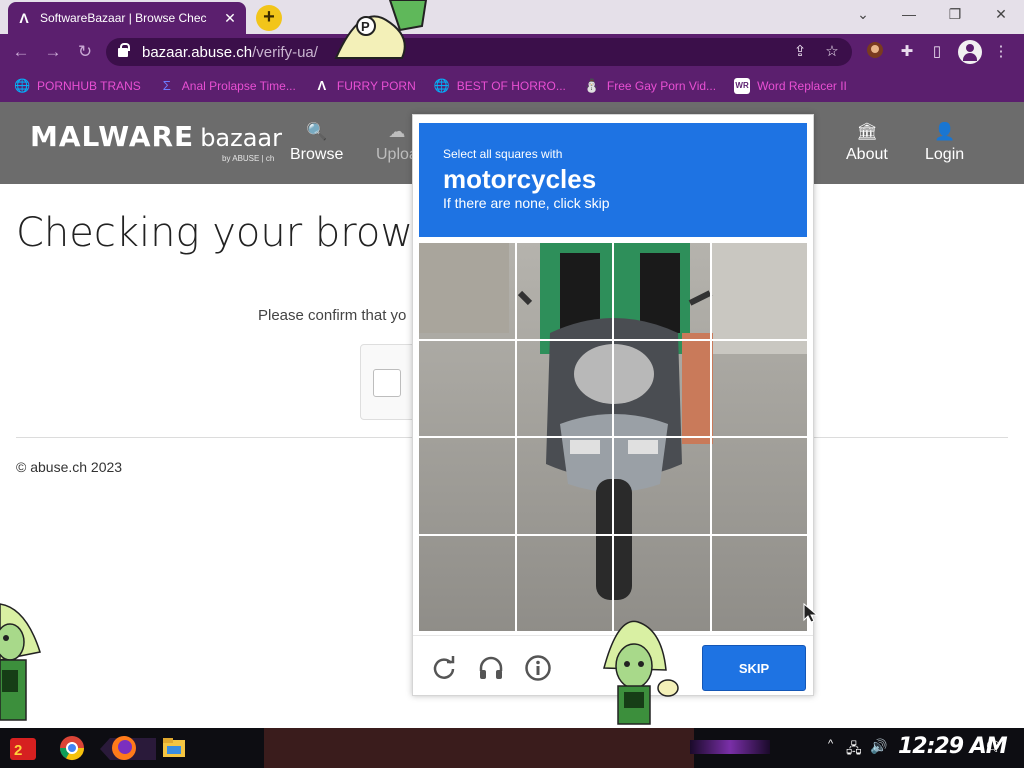 This screenshot has height=768, width=1024. I want to click on nav-label: Browse, so click(317, 154).